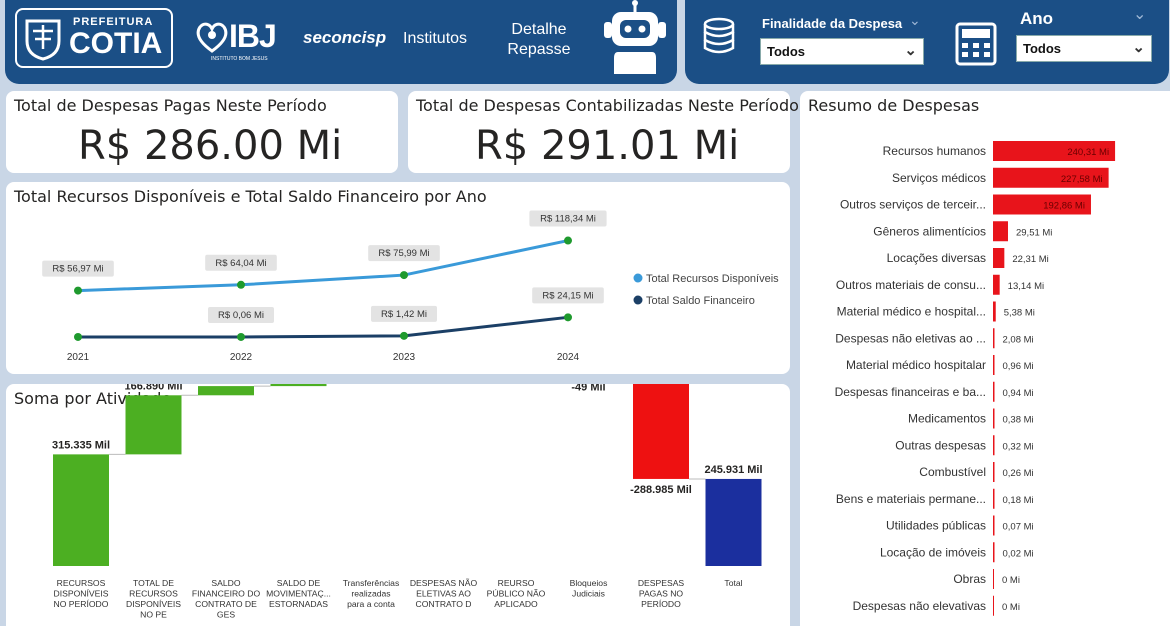 The height and width of the screenshot is (626, 1170). What do you see at coordinates (1139, 14) in the screenshot?
I see `ano-chevron-icon: ⌄` at bounding box center [1139, 14].